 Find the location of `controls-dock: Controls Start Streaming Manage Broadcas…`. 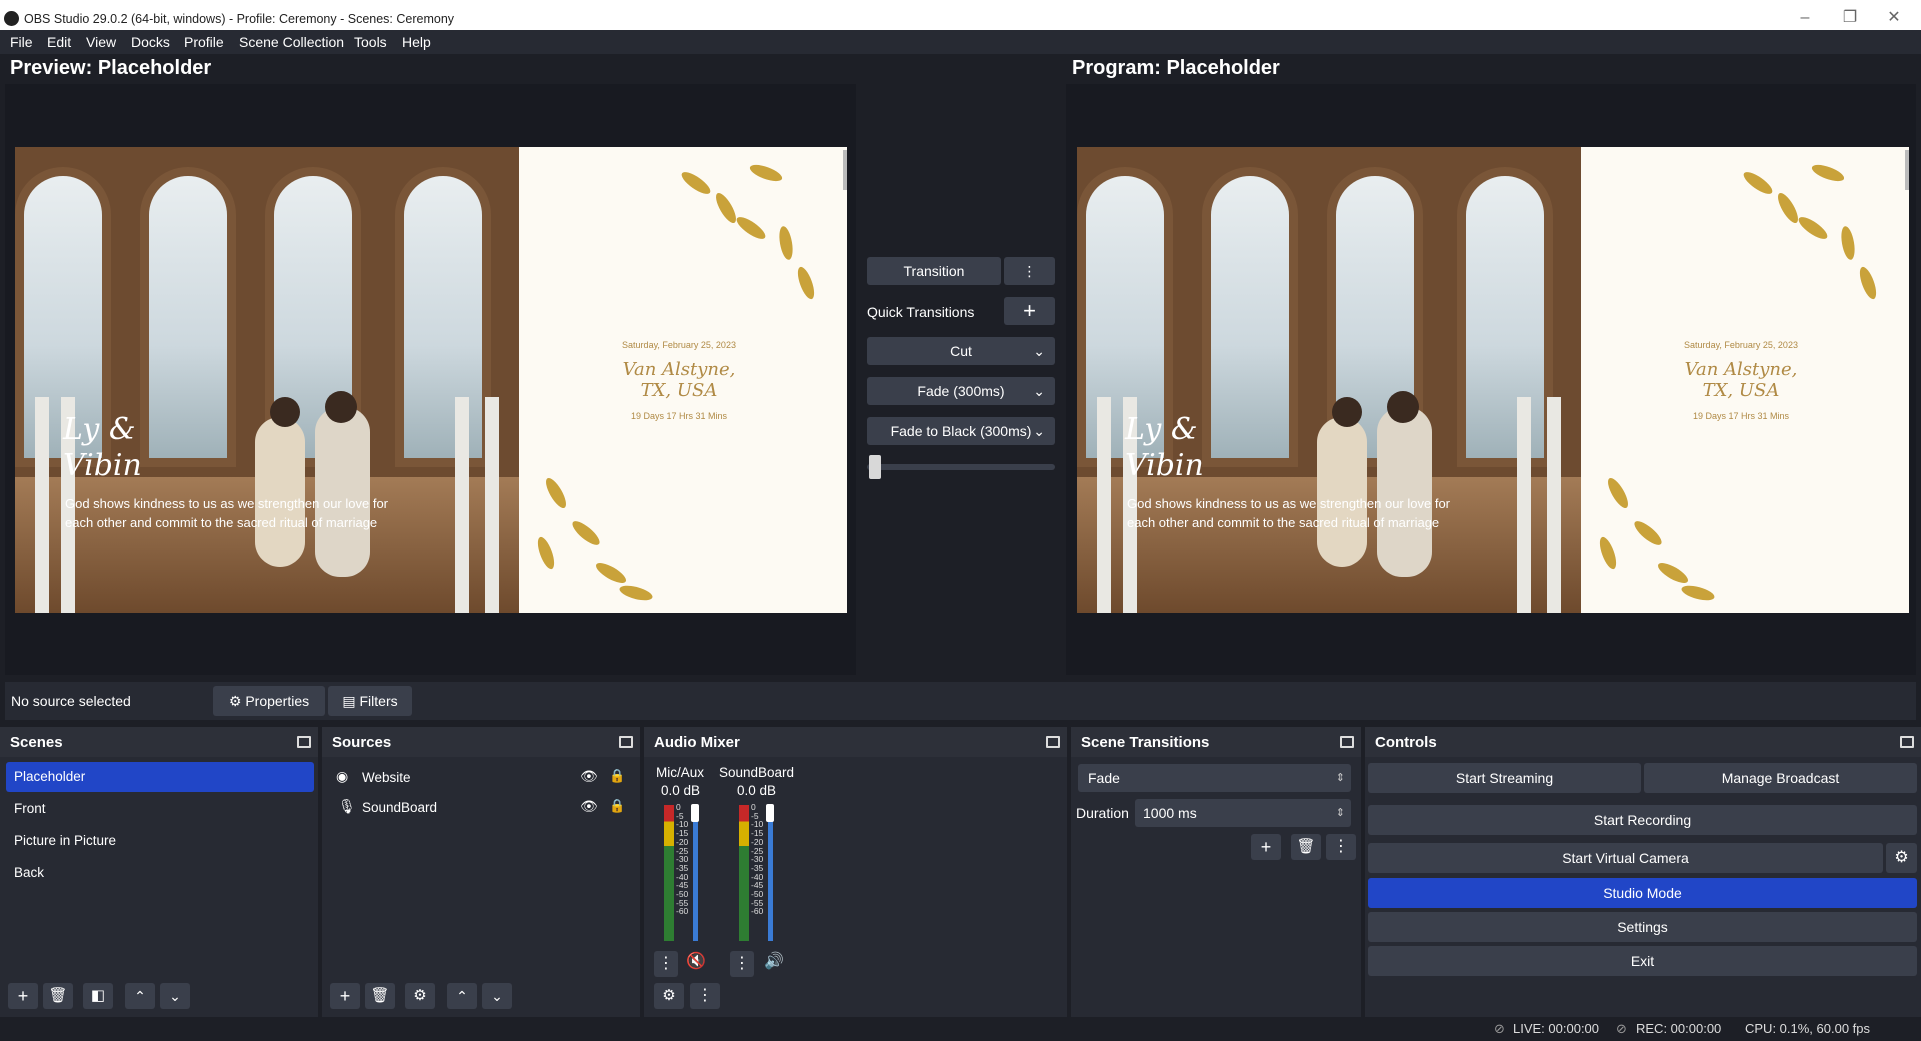

controls-dock: Controls Start Streaming Manage Broadcas… is located at coordinates (1643, 872).